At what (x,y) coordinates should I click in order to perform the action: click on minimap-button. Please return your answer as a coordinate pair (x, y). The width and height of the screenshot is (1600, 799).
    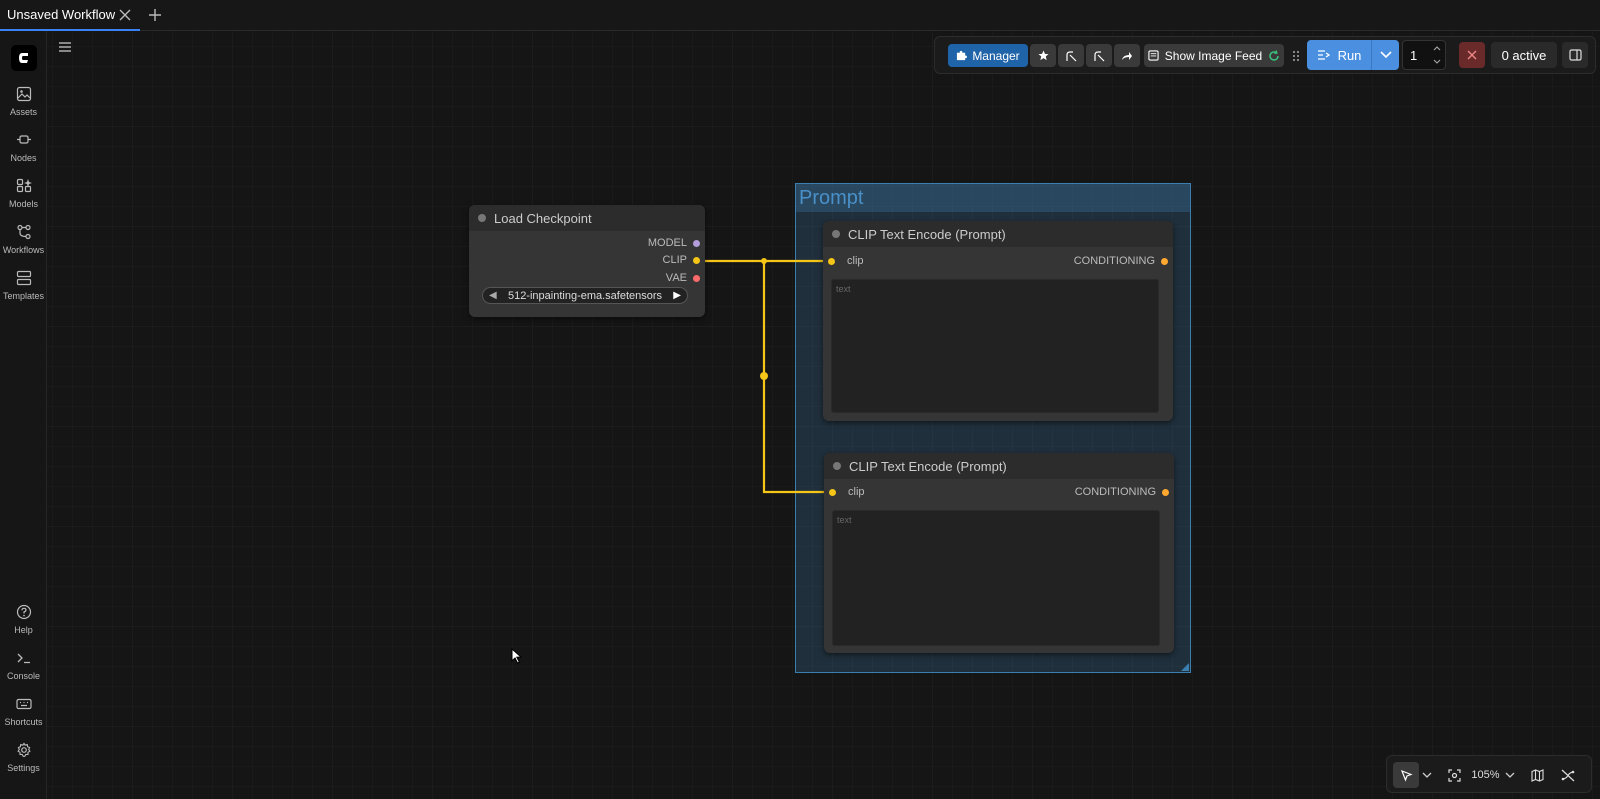
    Looking at the image, I should click on (1537, 775).